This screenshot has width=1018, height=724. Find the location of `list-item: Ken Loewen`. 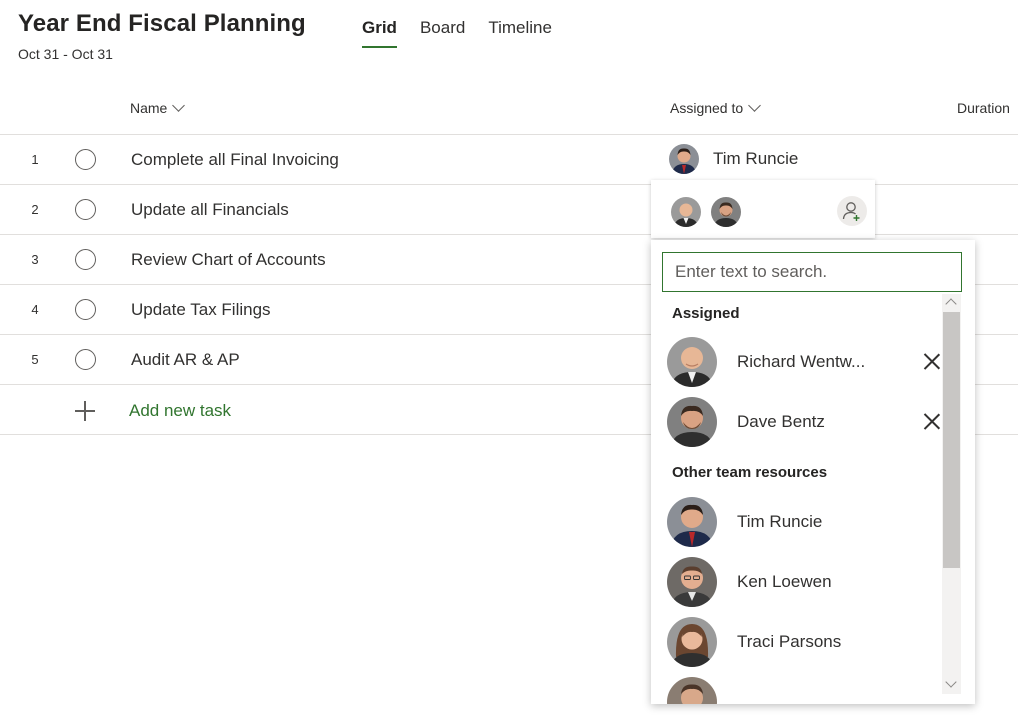

list-item: Ken Loewen is located at coordinates (807, 582).